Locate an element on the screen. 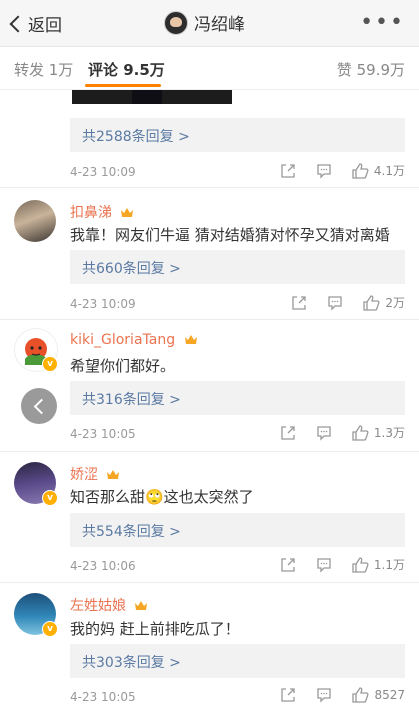 The height and width of the screenshot is (706, 419). comment-username: 左姓姑娘 is located at coordinates (109, 605).